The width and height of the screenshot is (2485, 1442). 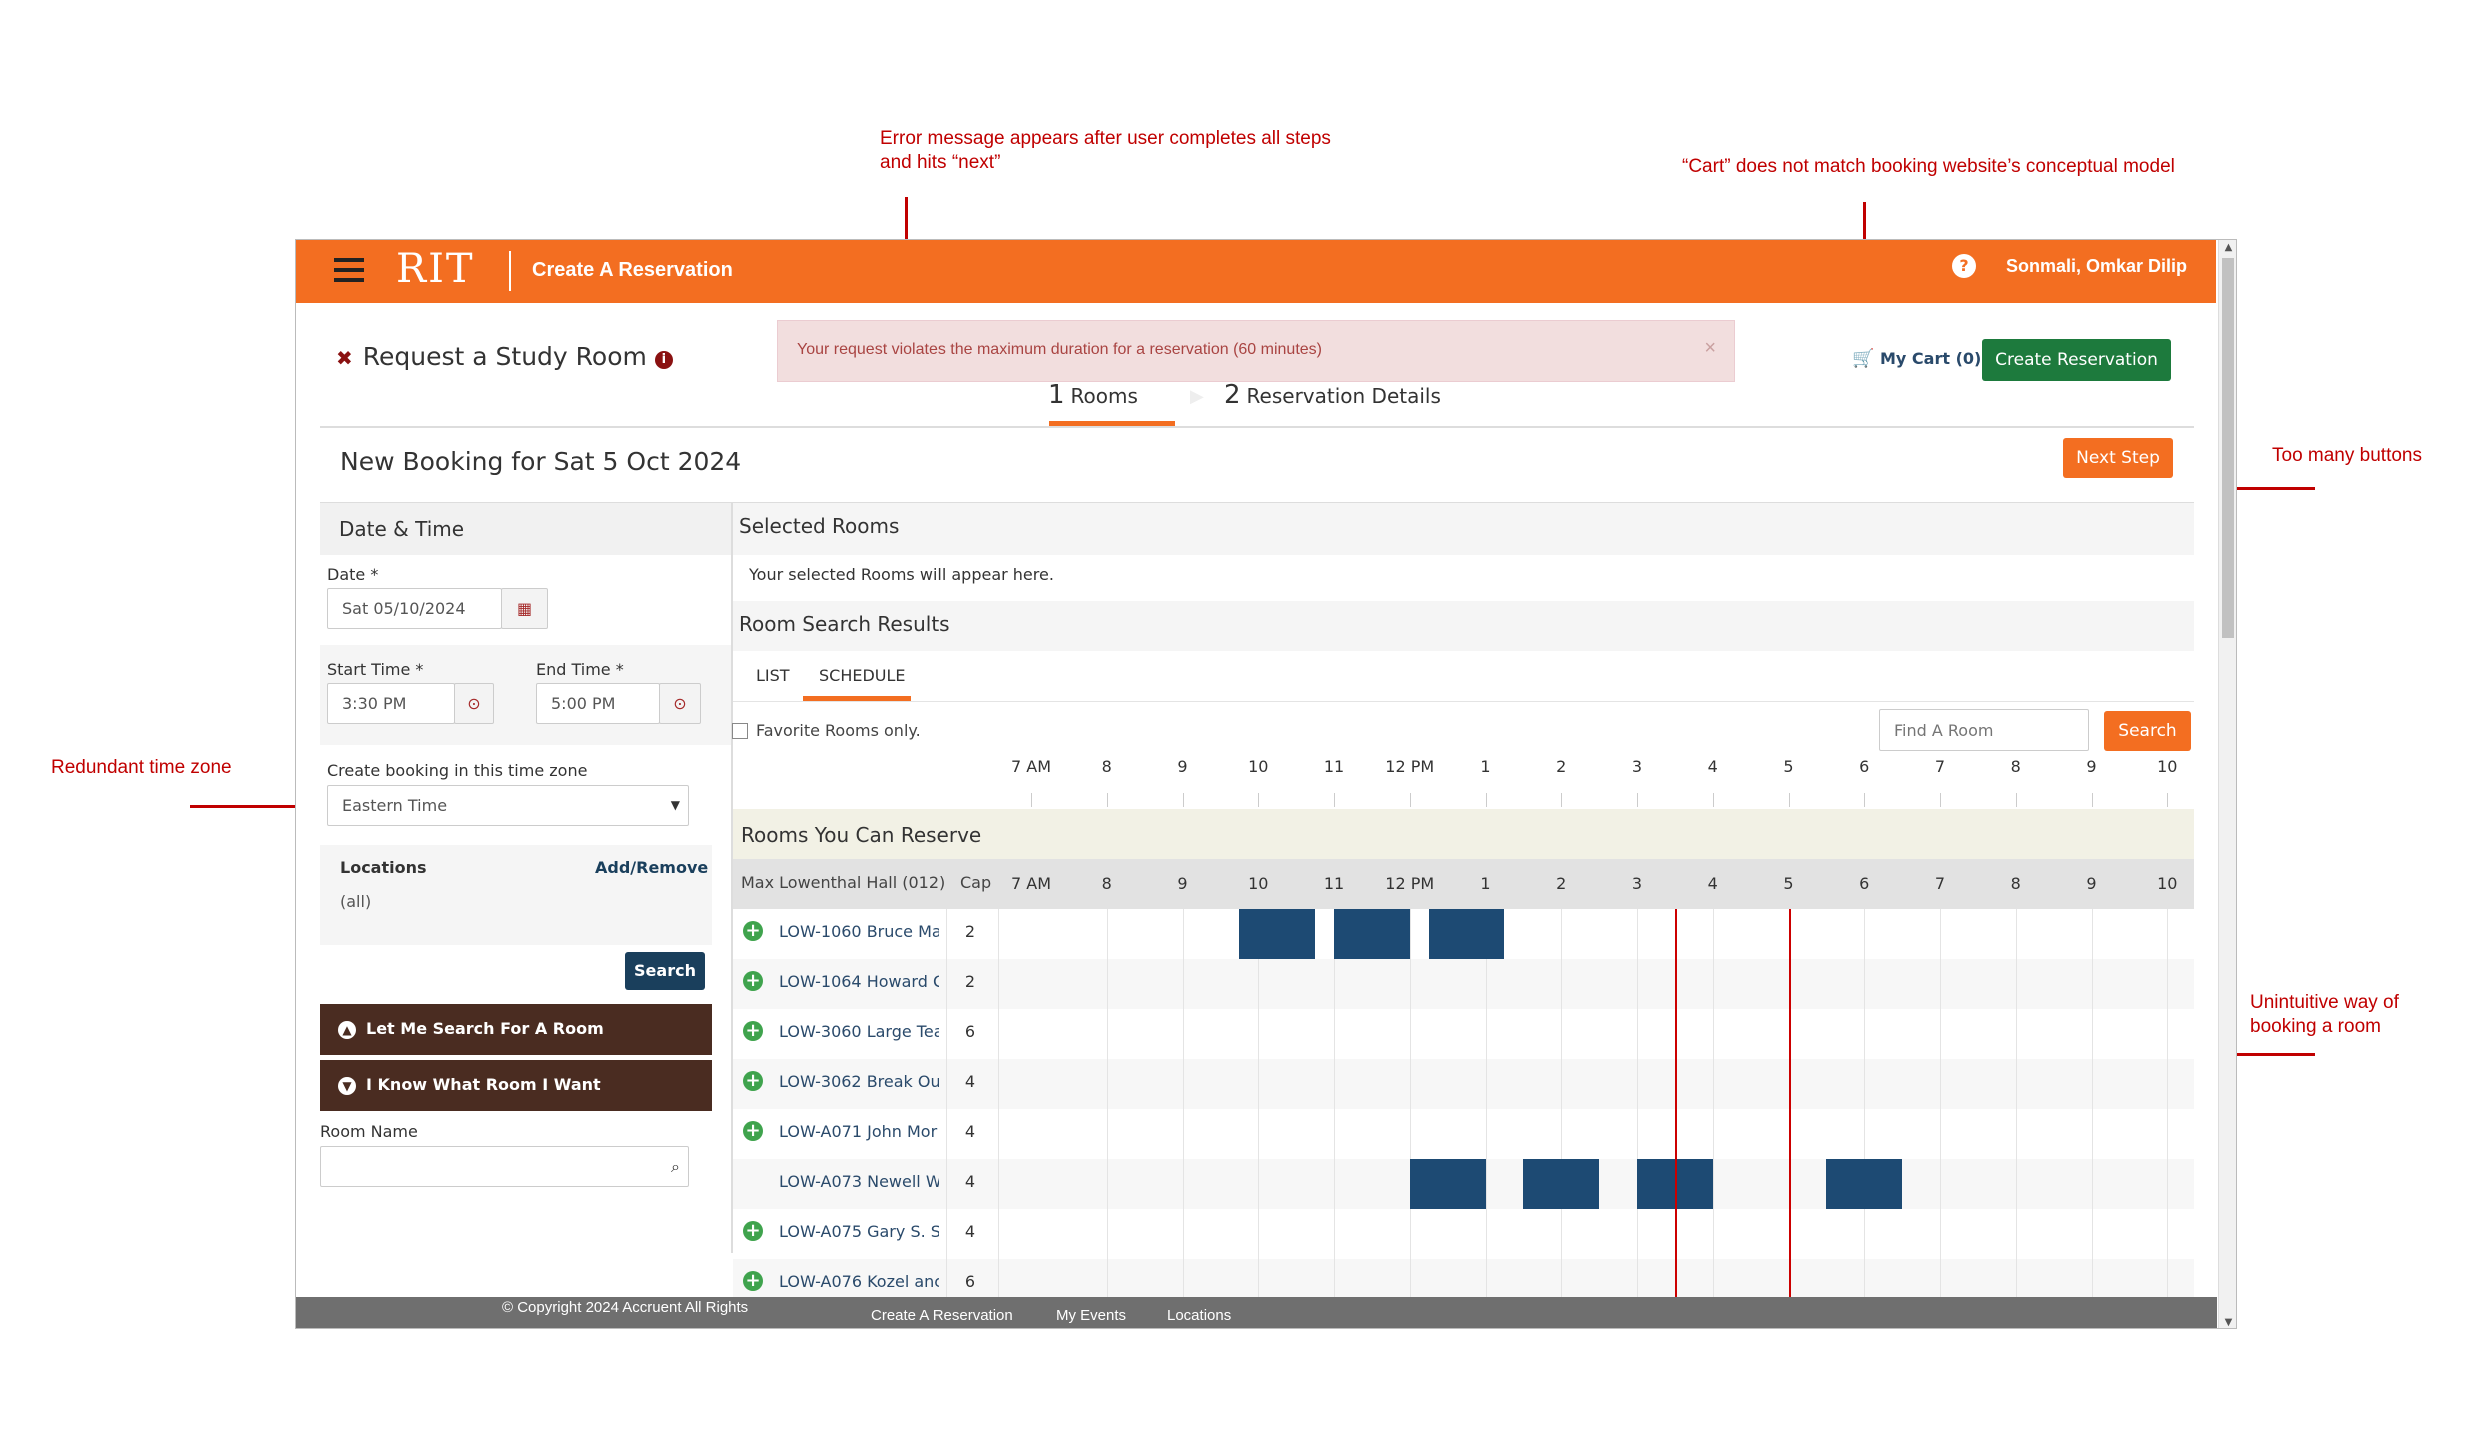 What do you see at coordinates (1712, 766) in the screenshot?
I see `hour-label: 4` at bounding box center [1712, 766].